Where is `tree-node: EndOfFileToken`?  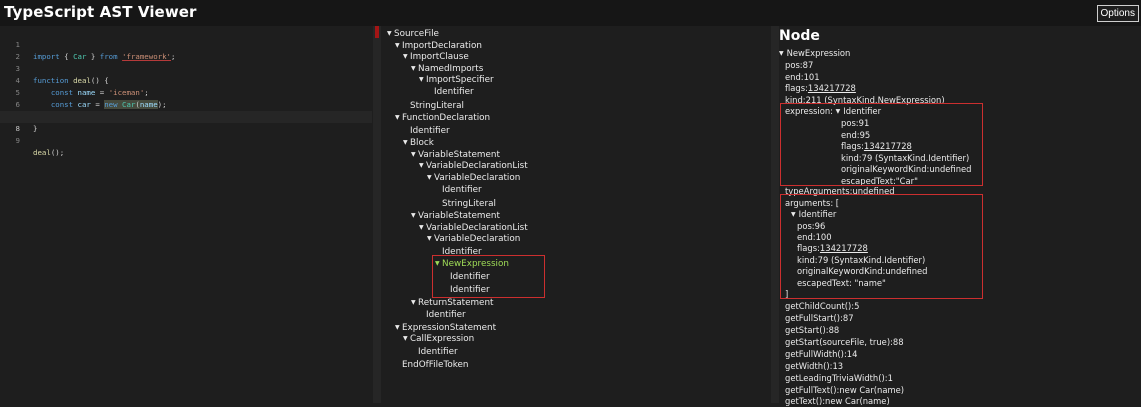 tree-node: EndOfFileToken is located at coordinates (435, 365).